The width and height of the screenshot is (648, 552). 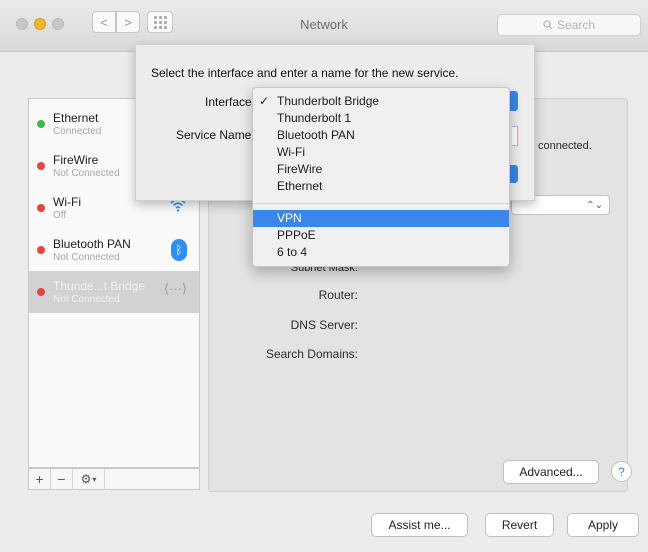 What do you see at coordinates (381, 235) in the screenshot?
I see `menu-item-pppoe: PPPoE` at bounding box center [381, 235].